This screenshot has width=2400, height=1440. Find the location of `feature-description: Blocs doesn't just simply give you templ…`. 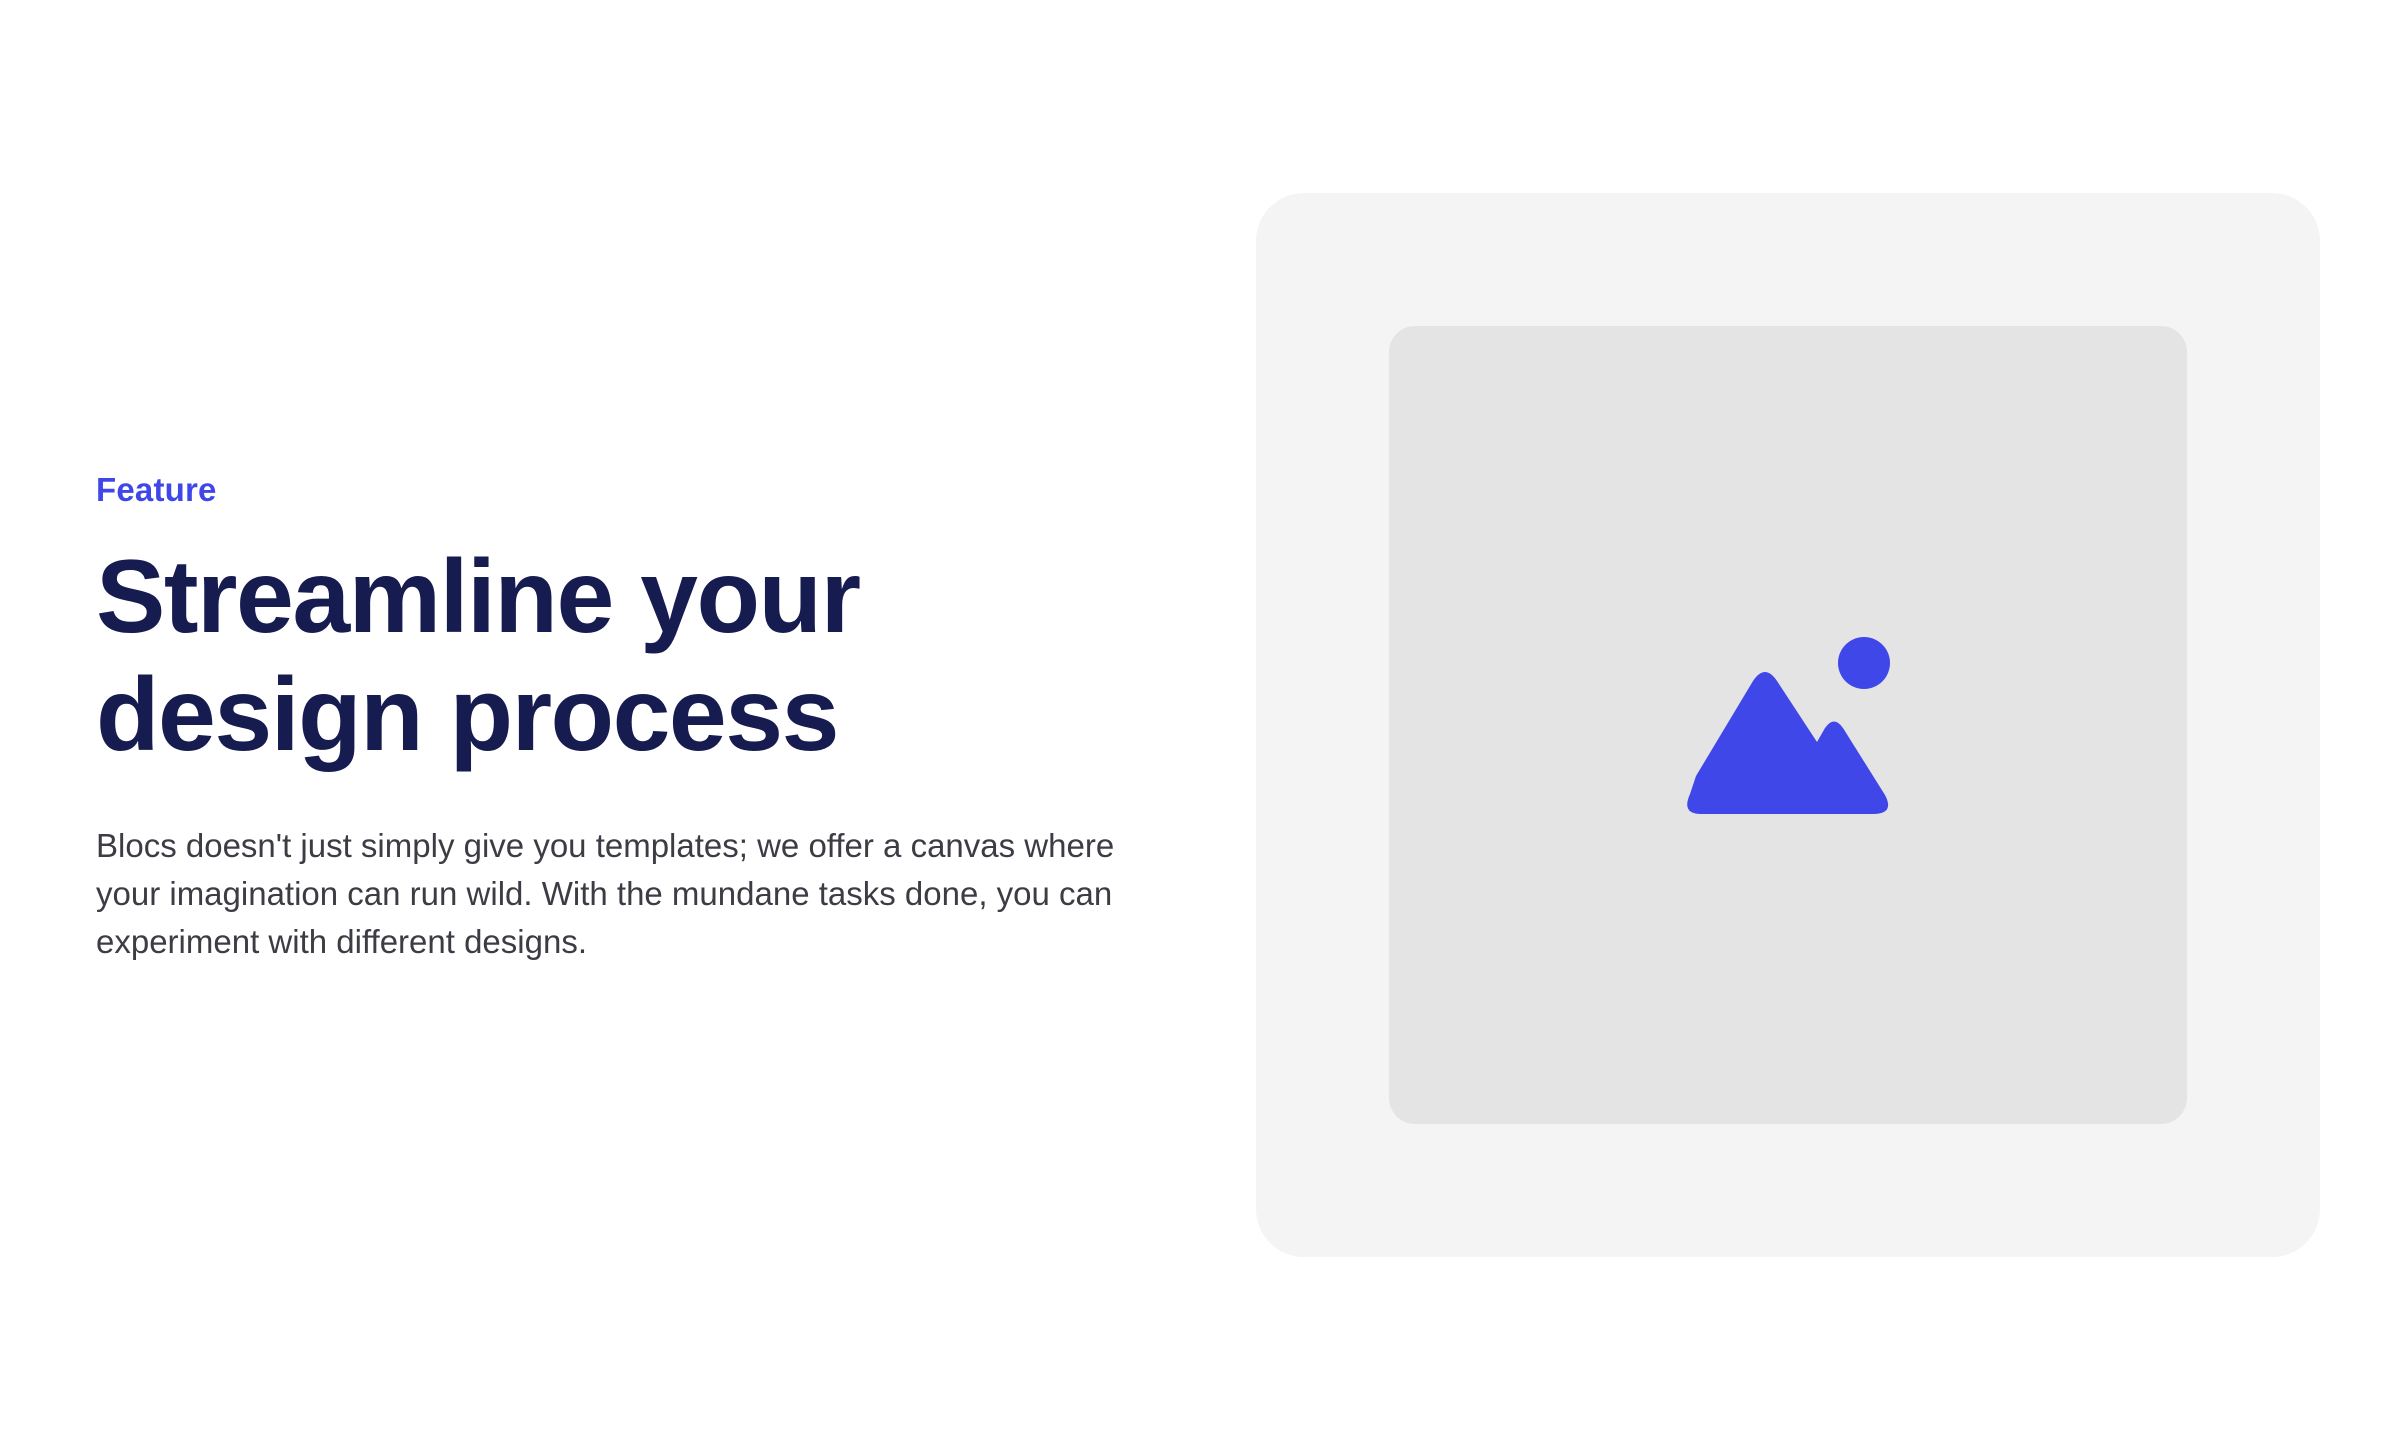

feature-description: Blocs doesn't just simply give you templ… is located at coordinates (605, 893).